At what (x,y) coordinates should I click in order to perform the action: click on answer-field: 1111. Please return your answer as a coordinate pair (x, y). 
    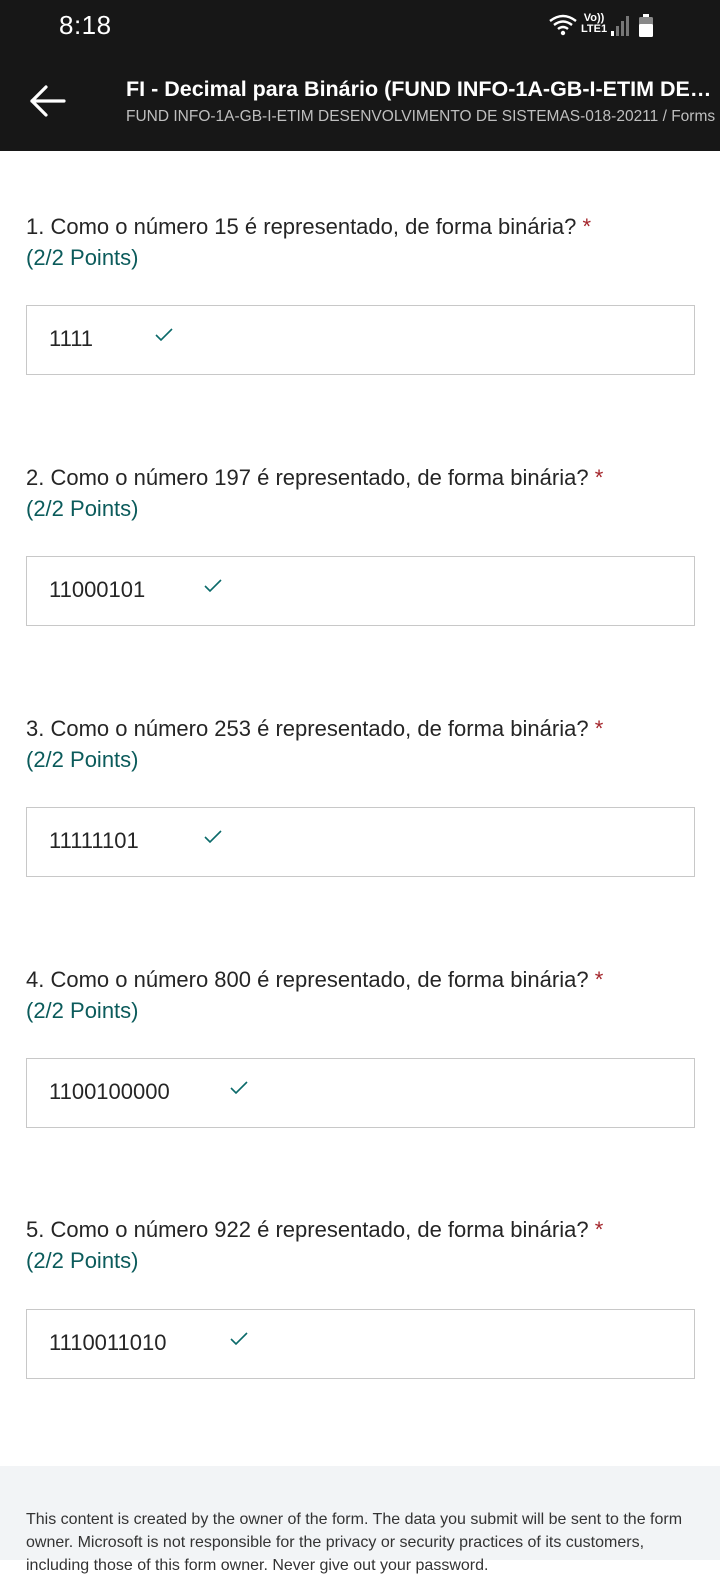
    Looking at the image, I should click on (360, 340).